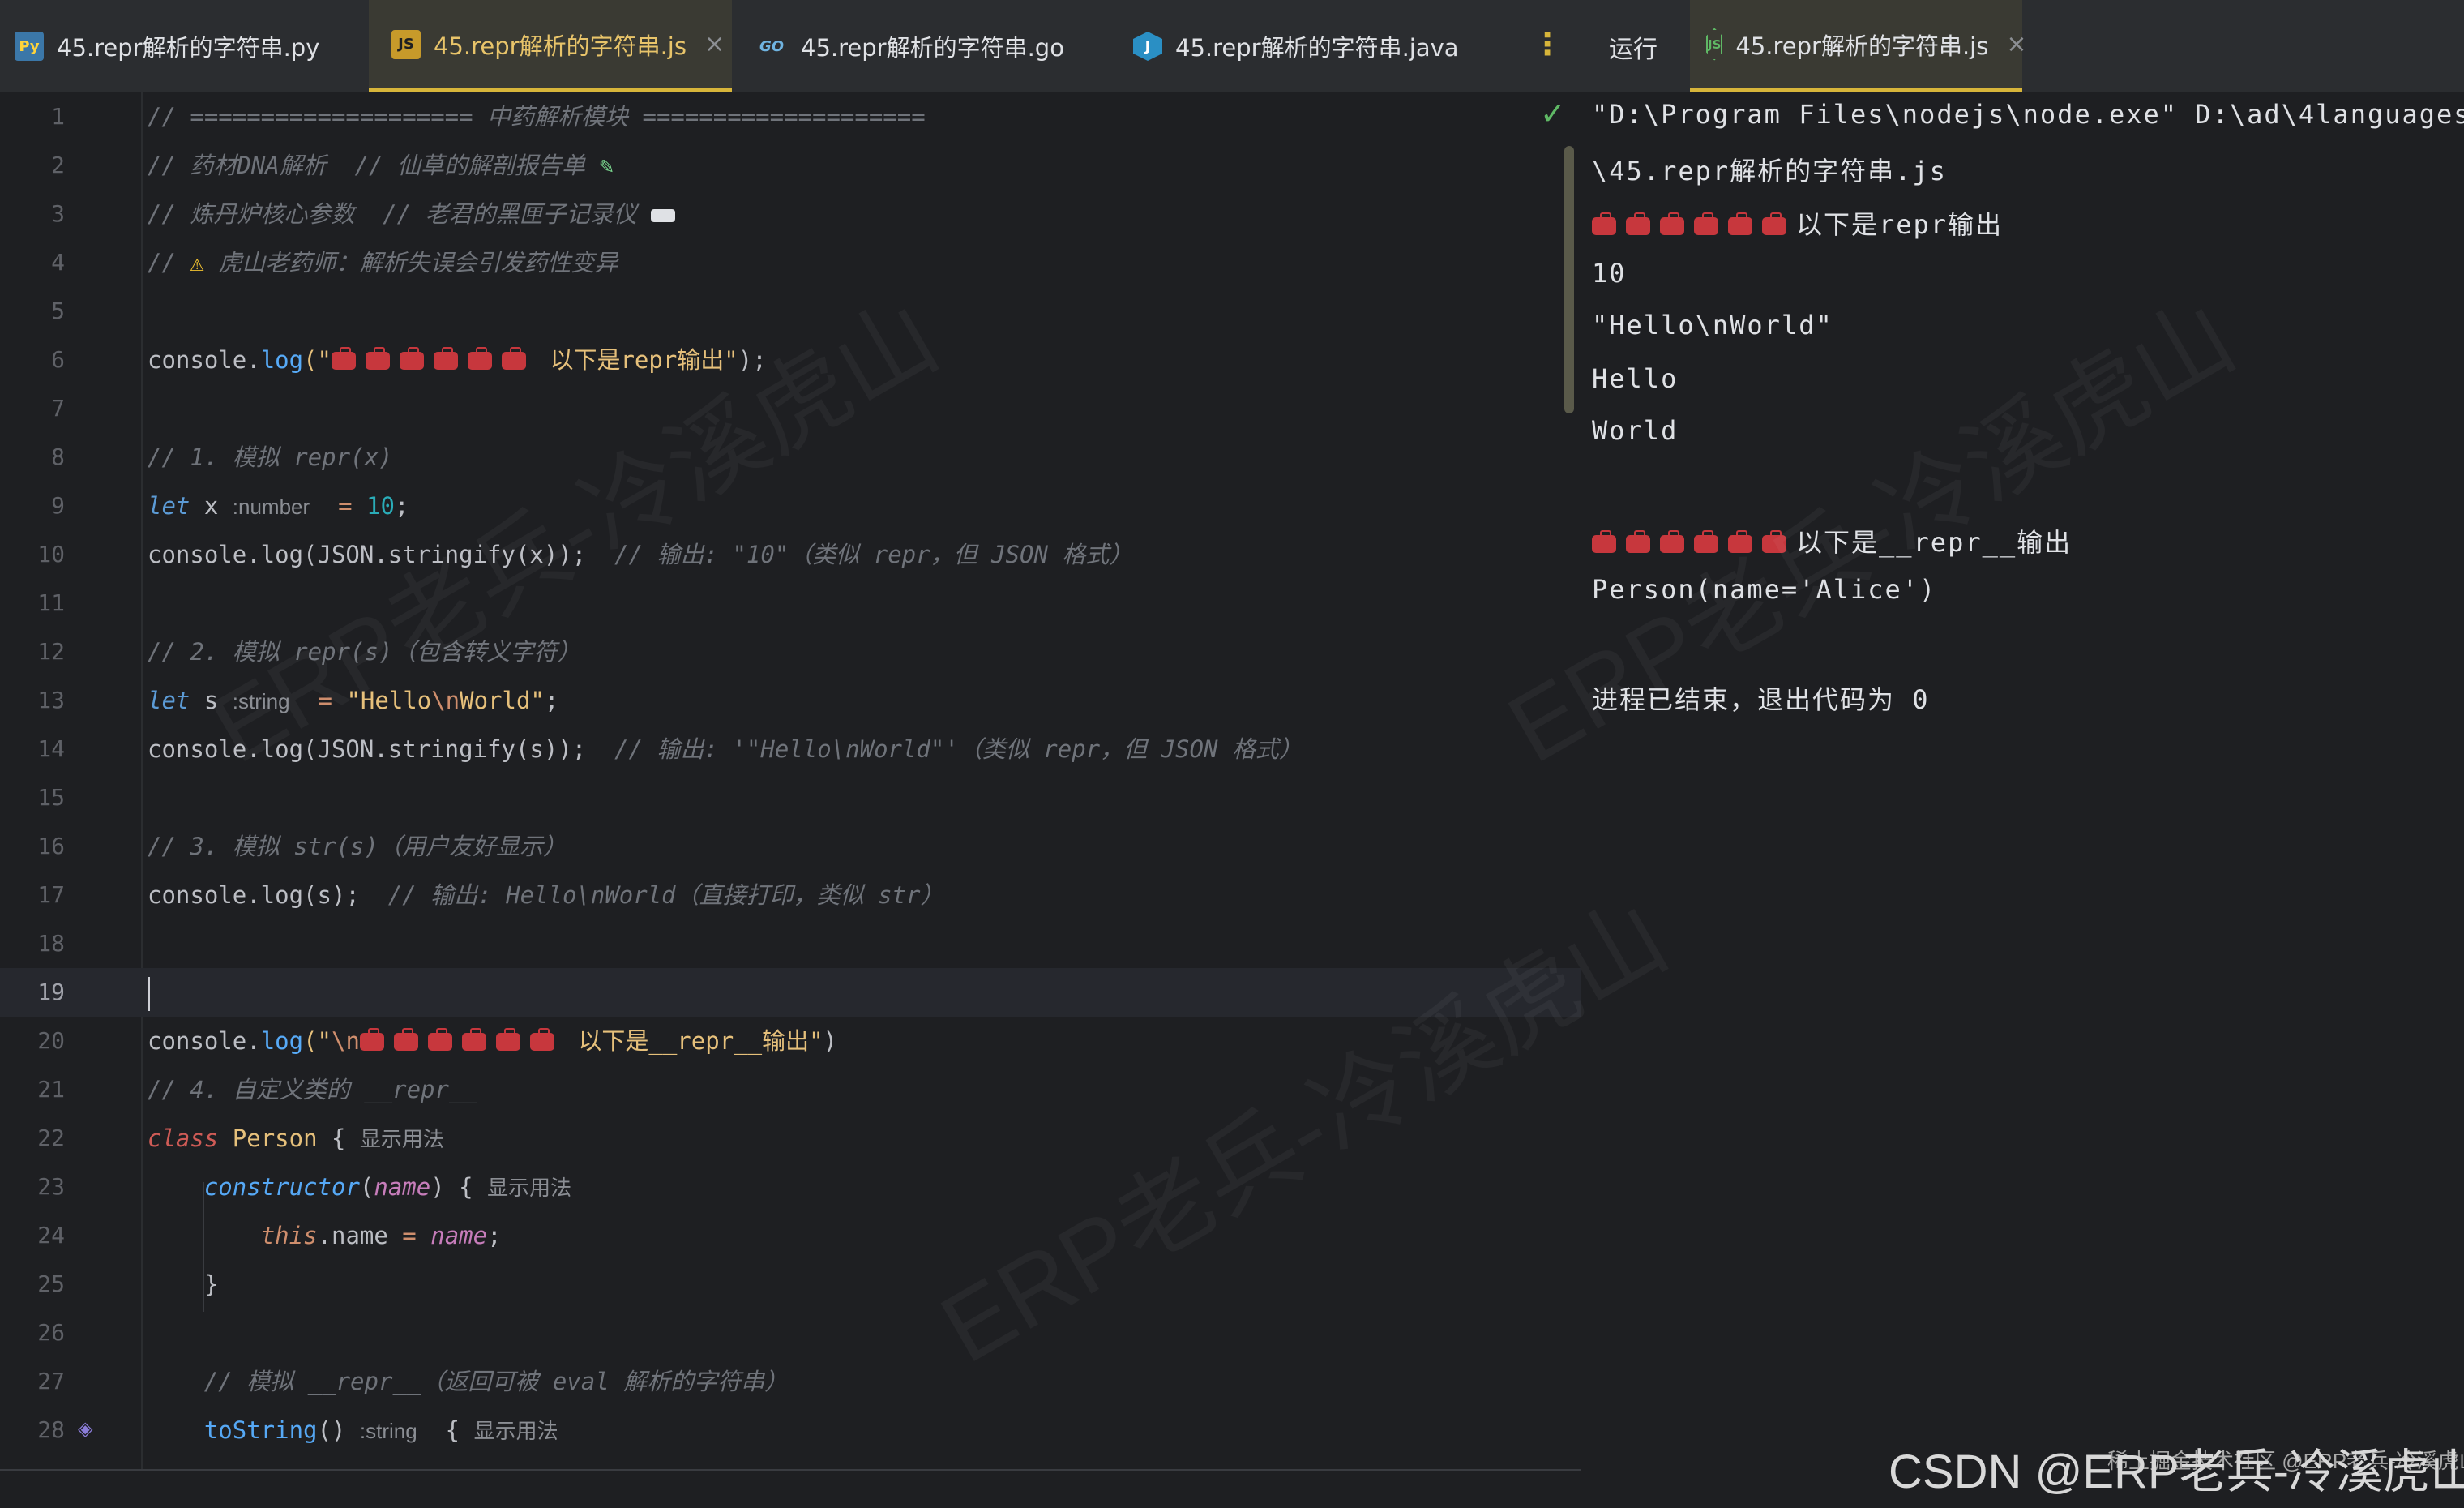 This screenshot has height=1508, width=2464. I want to click on string-literal: World", so click(502, 700).